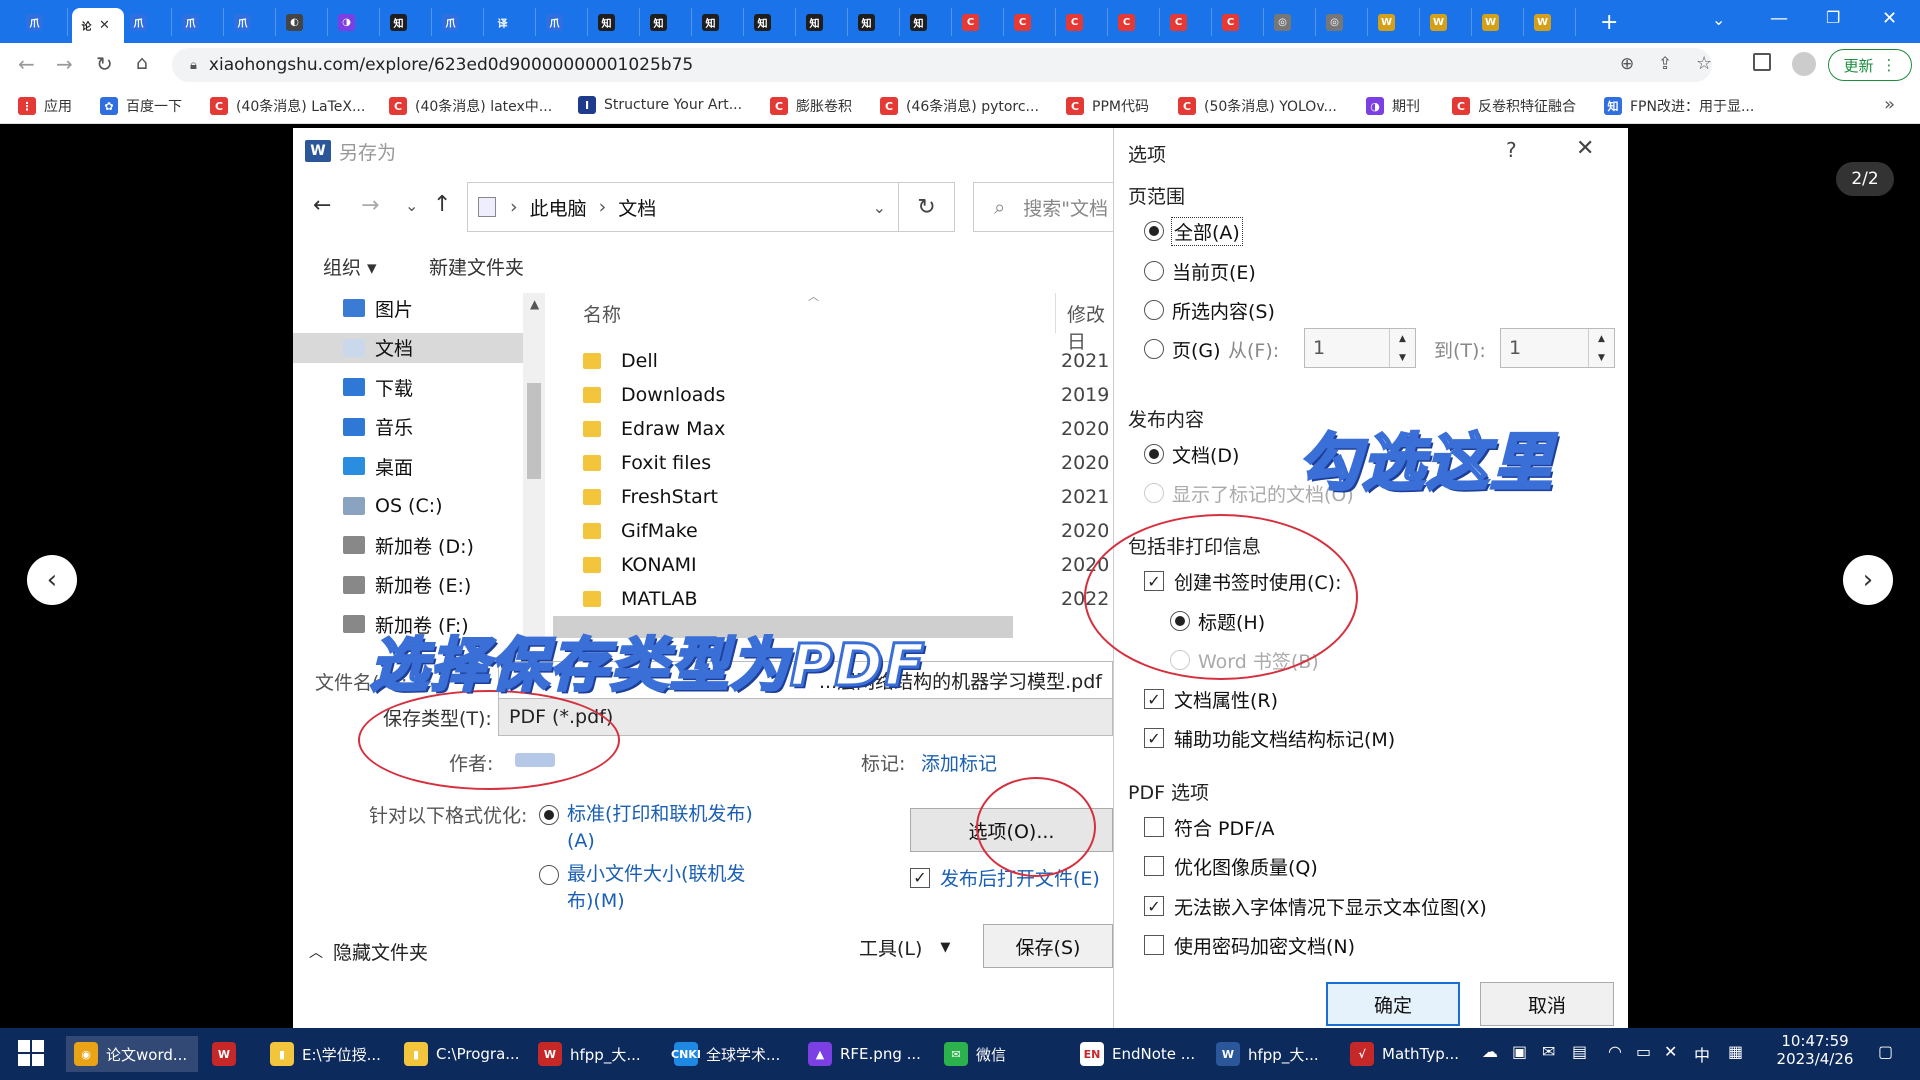 Image resolution: width=1920 pixels, height=1080 pixels. Describe the element at coordinates (1627, 64) in the screenshot. I see `zoom-icon: ⊕` at that location.